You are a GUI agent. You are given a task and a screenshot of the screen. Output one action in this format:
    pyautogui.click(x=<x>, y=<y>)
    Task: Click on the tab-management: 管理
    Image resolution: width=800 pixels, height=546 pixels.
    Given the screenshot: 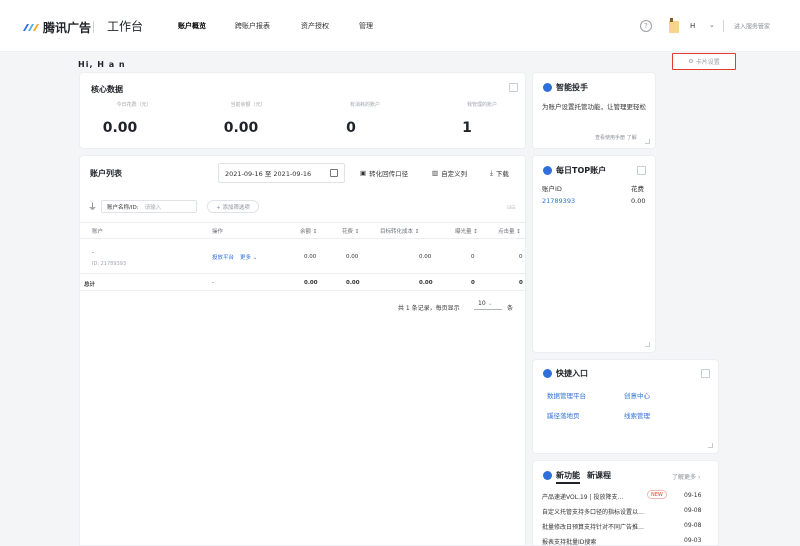 What is the action you would take?
    pyautogui.click(x=366, y=26)
    